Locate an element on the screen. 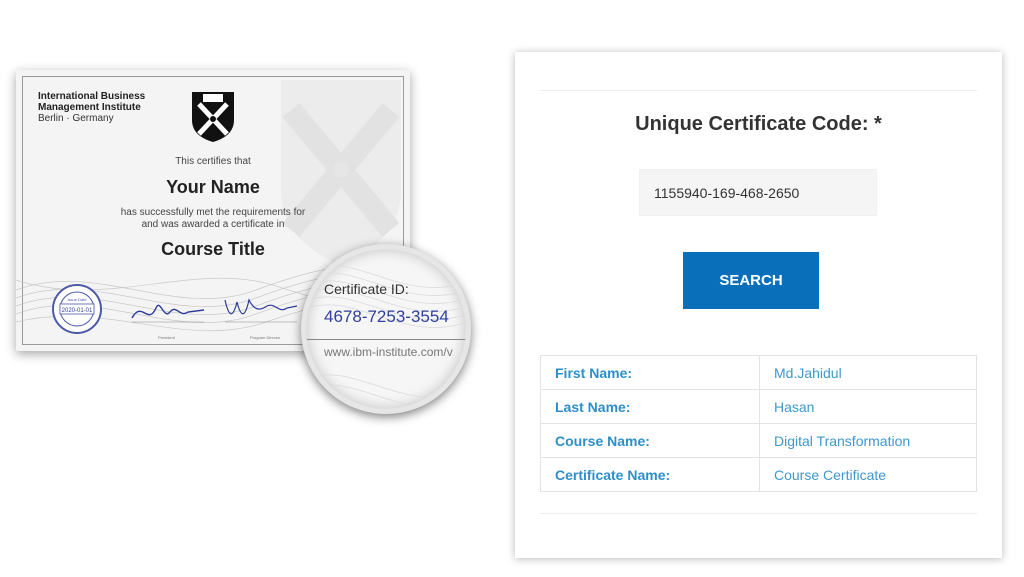  table-row-course-name: Course Name: Digital Transformation is located at coordinates (758, 440).